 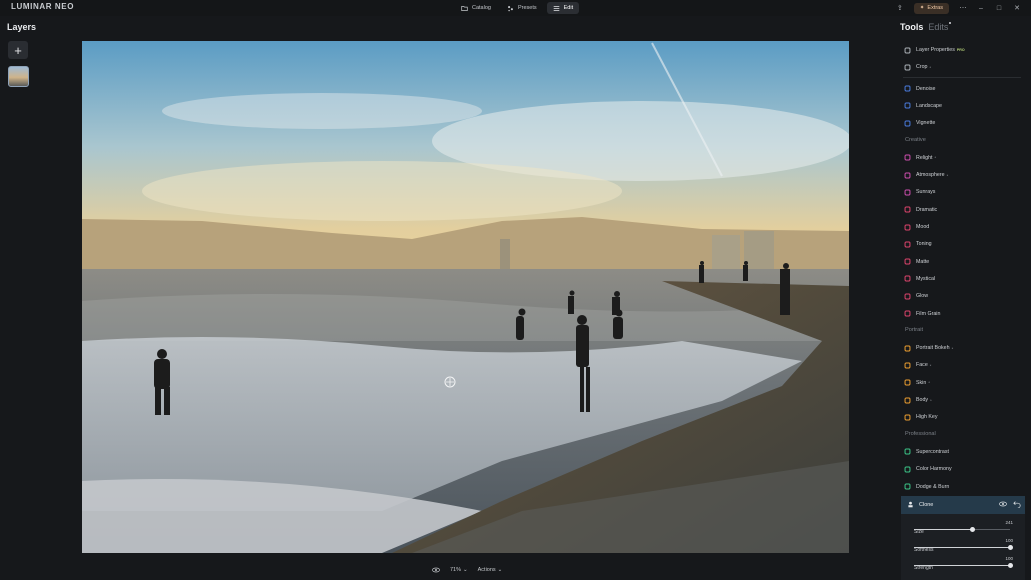 I want to click on slider-strength: Strength 100, so click(x=963, y=565).